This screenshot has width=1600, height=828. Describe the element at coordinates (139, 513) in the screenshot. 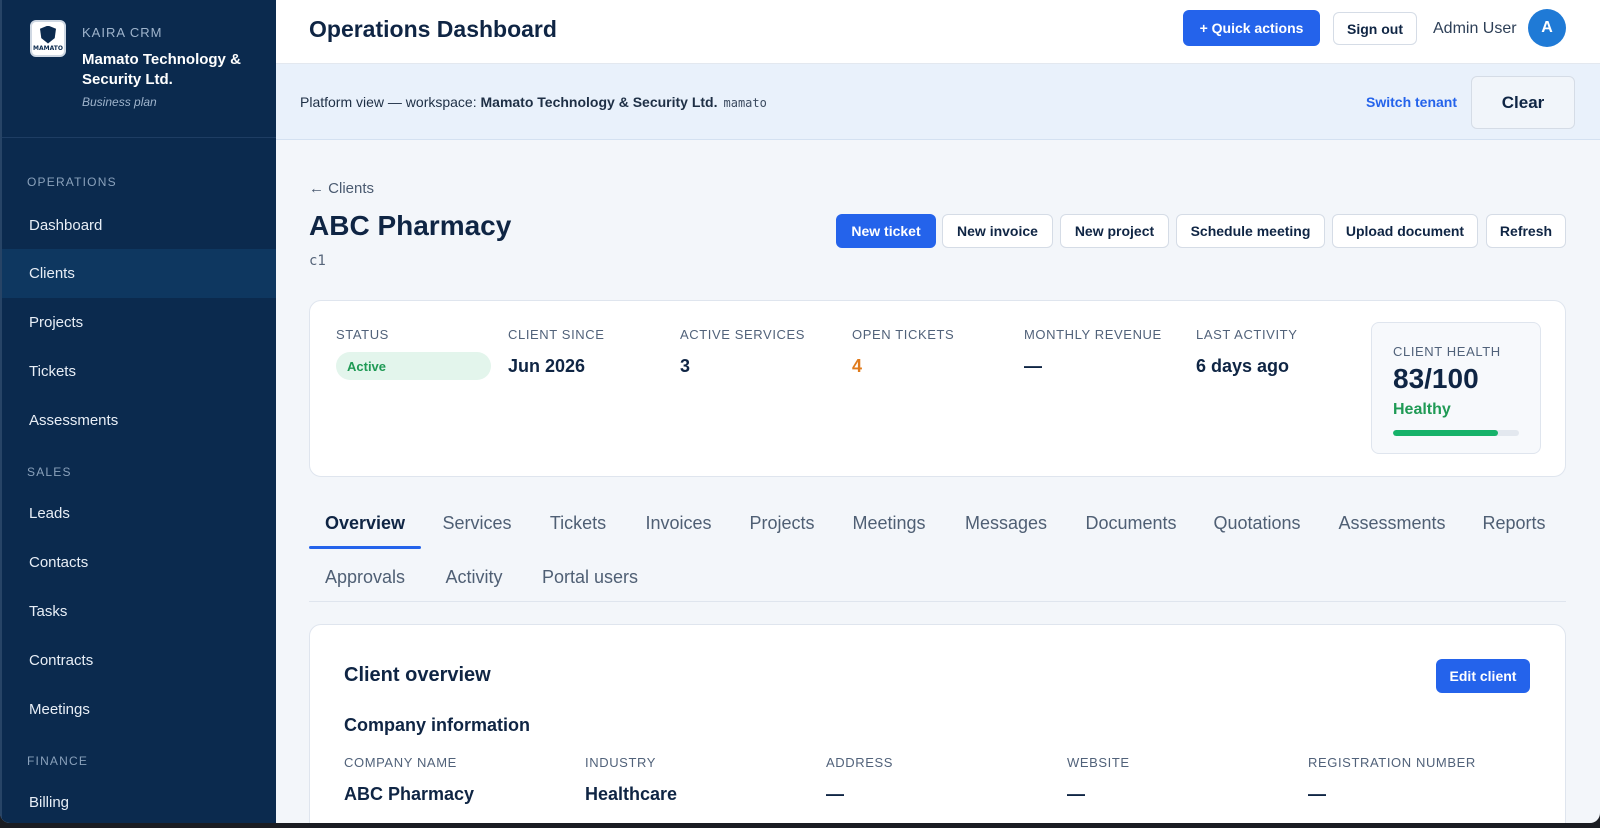

I see `sidebar-item-leads: Leads` at that location.